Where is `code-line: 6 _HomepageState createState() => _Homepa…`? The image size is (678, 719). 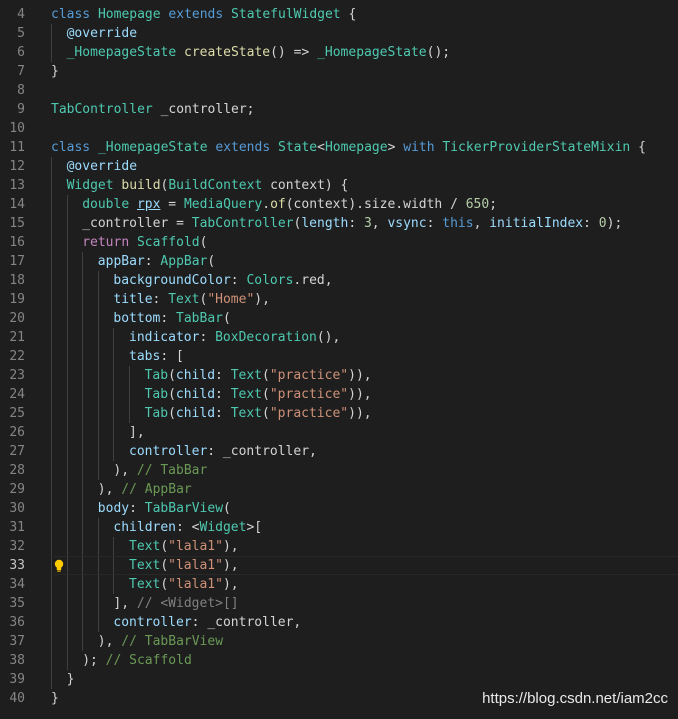 code-line: 6 _HomepageState createState() => _Homepa… is located at coordinates (339, 52).